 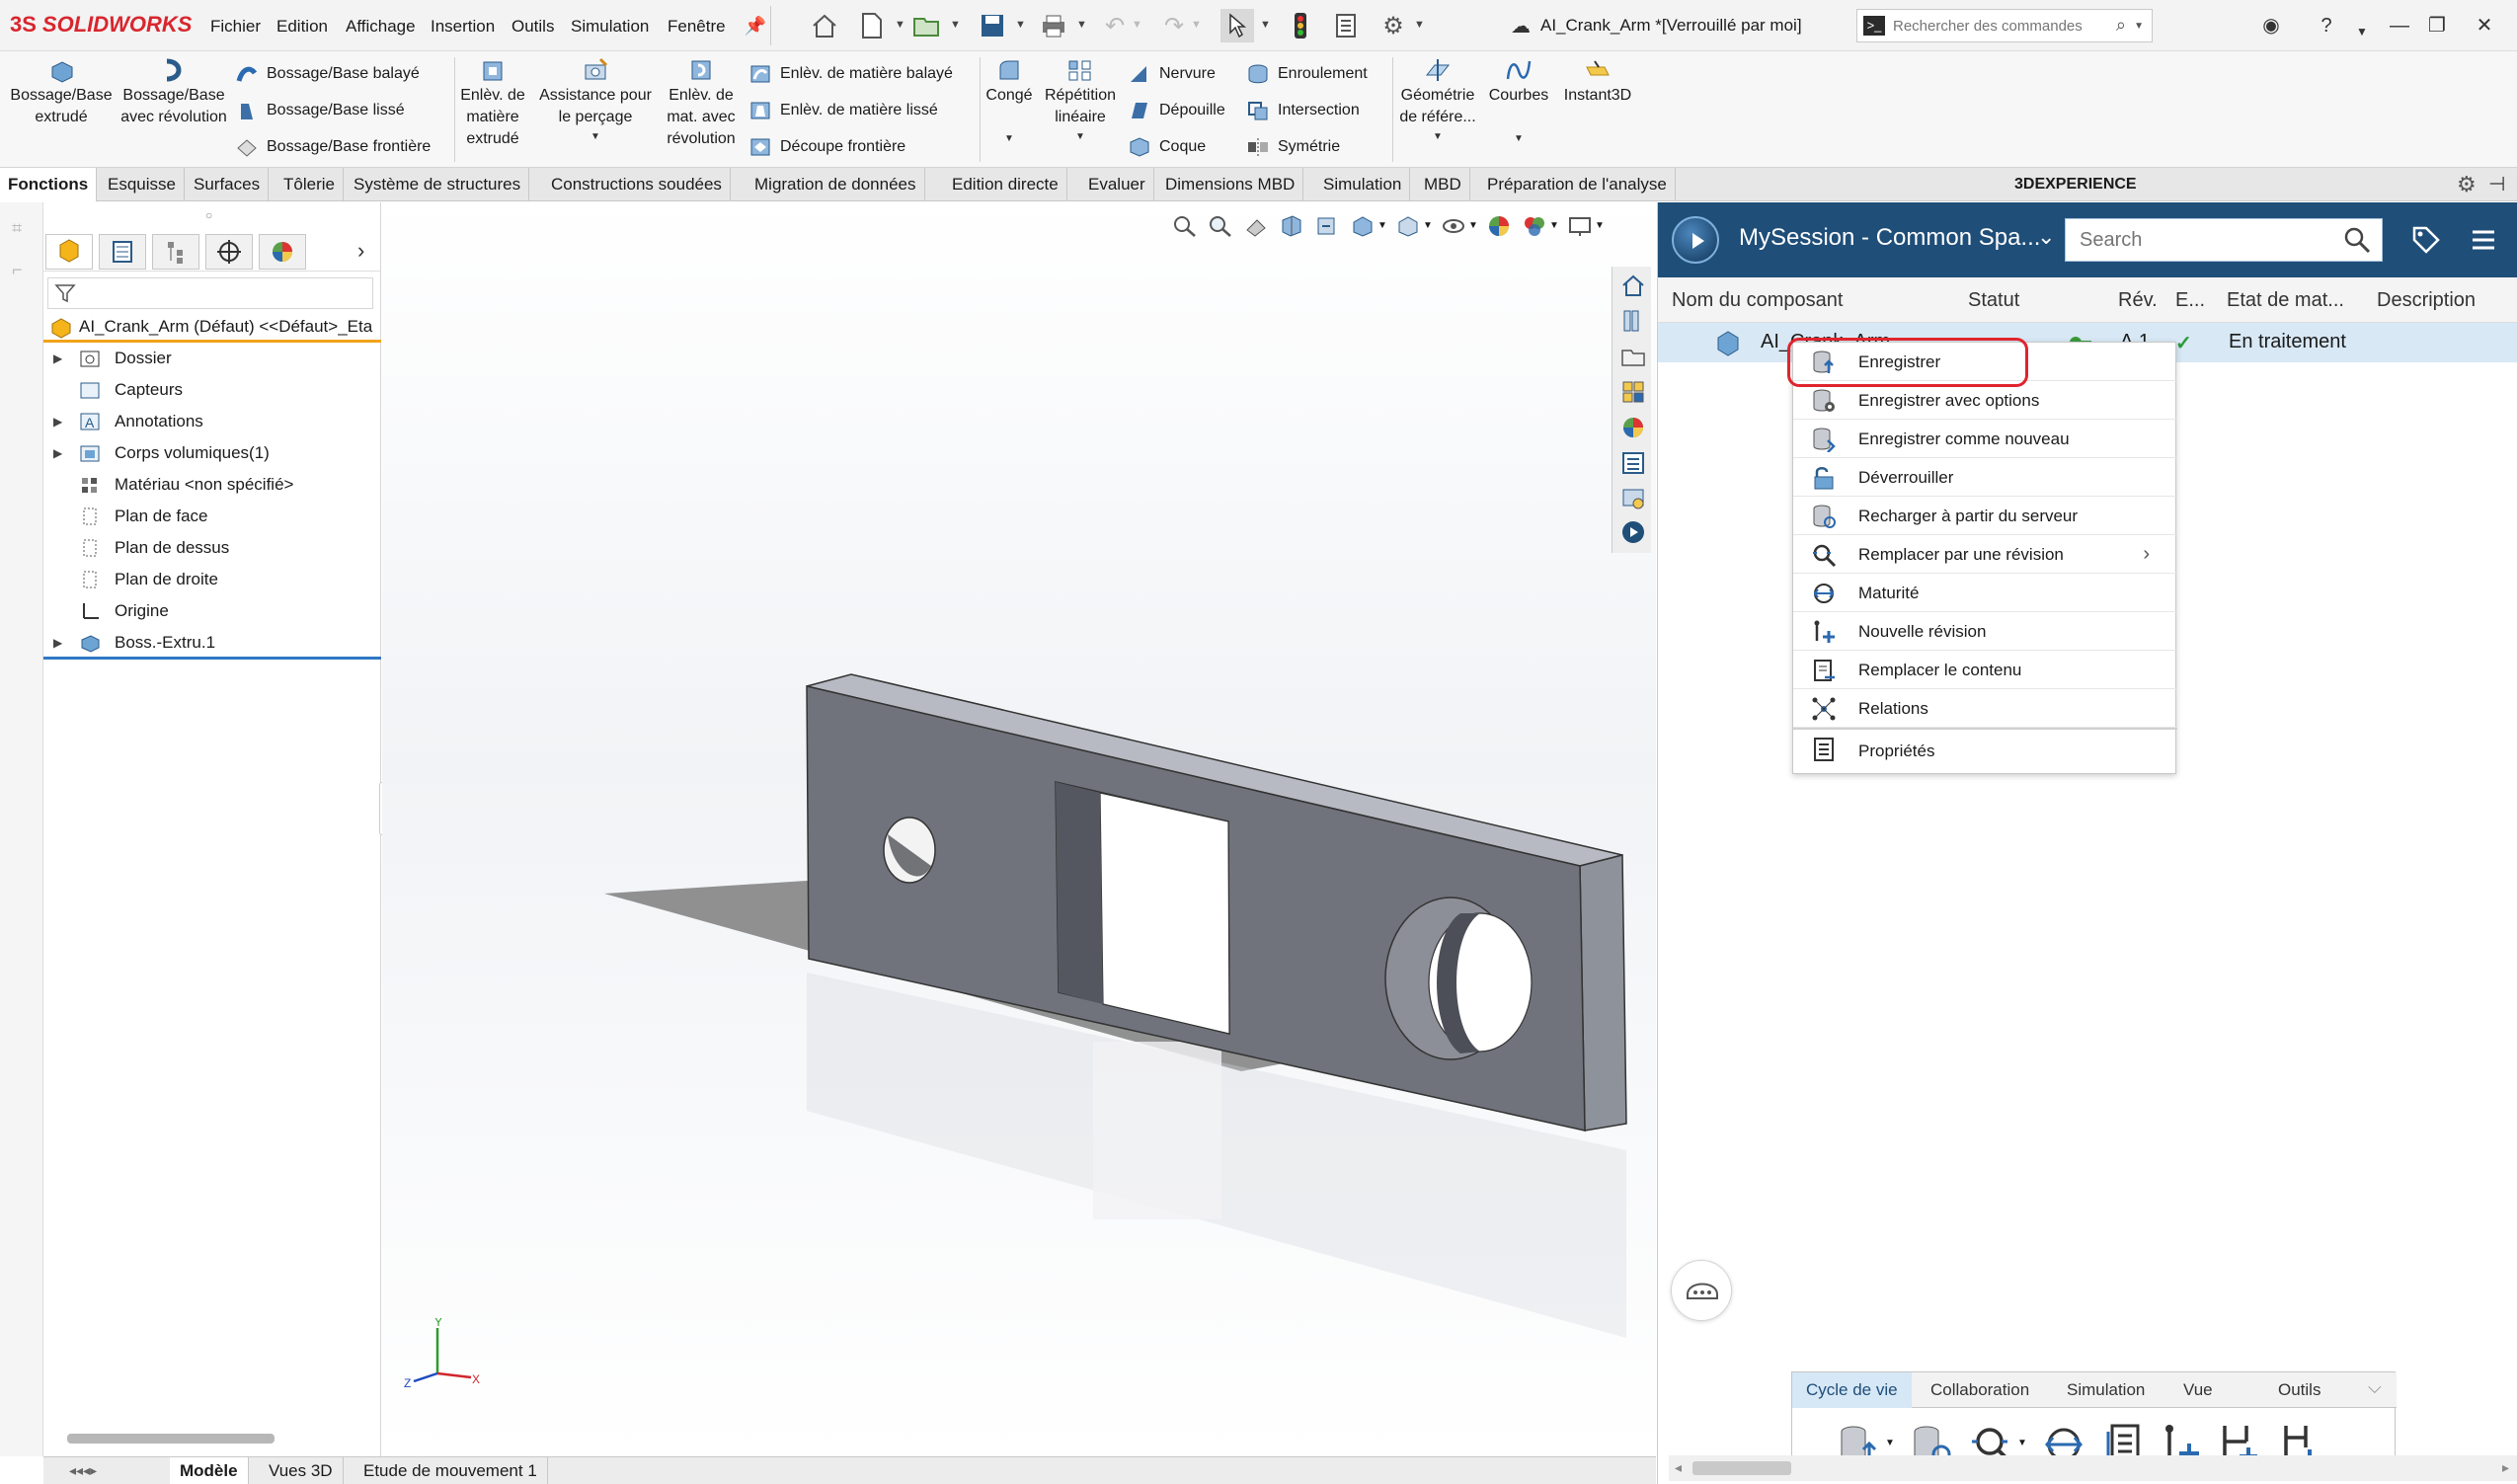 What do you see at coordinates (212, 579) in the screenshot?
I see `tree-item-plan-droite: Plan de droite` at bounding box center [212, 579].